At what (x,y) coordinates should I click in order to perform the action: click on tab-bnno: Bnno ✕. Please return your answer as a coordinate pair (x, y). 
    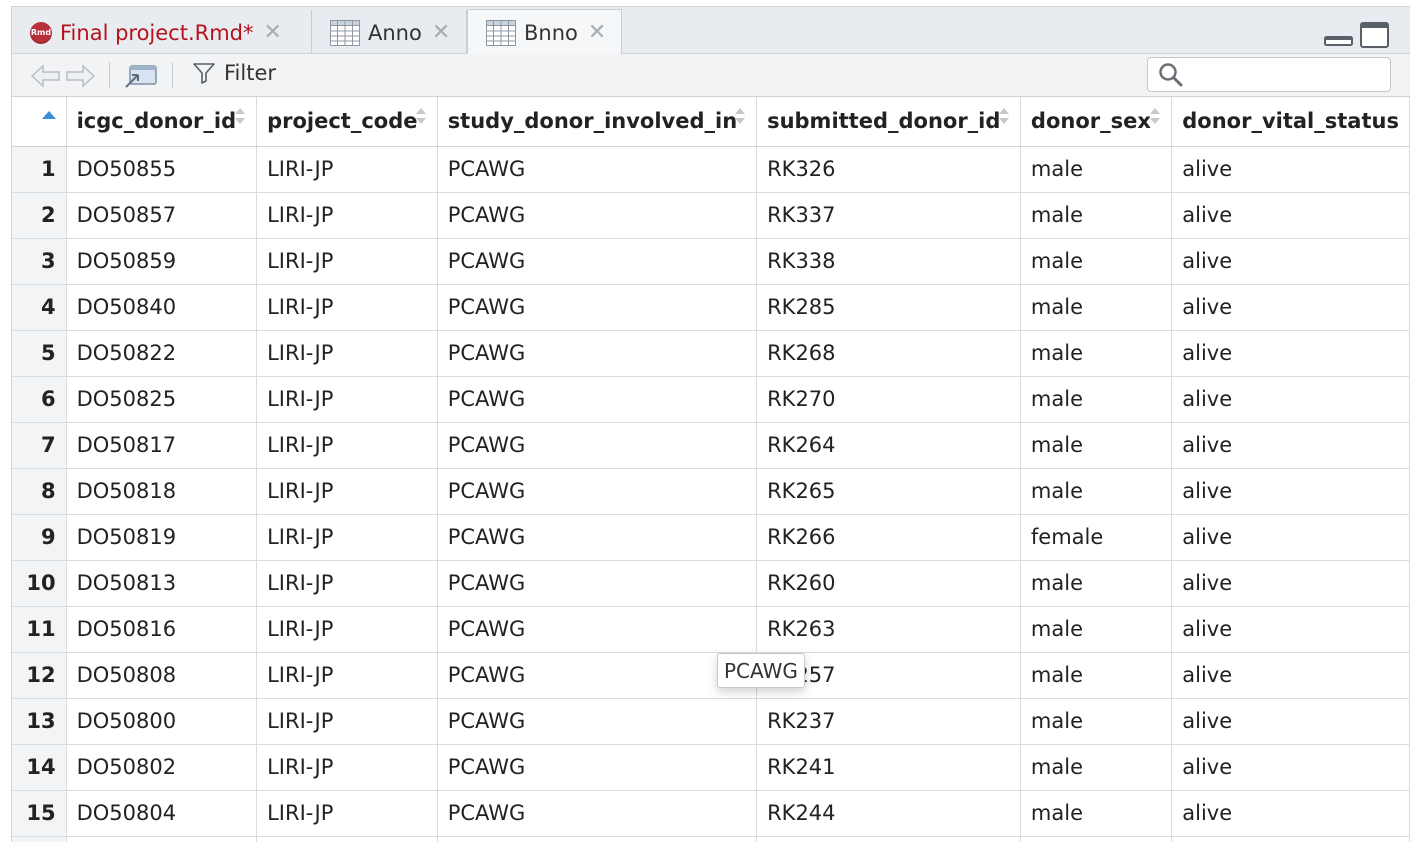
    Looking at the image, I should click on (544, 32).